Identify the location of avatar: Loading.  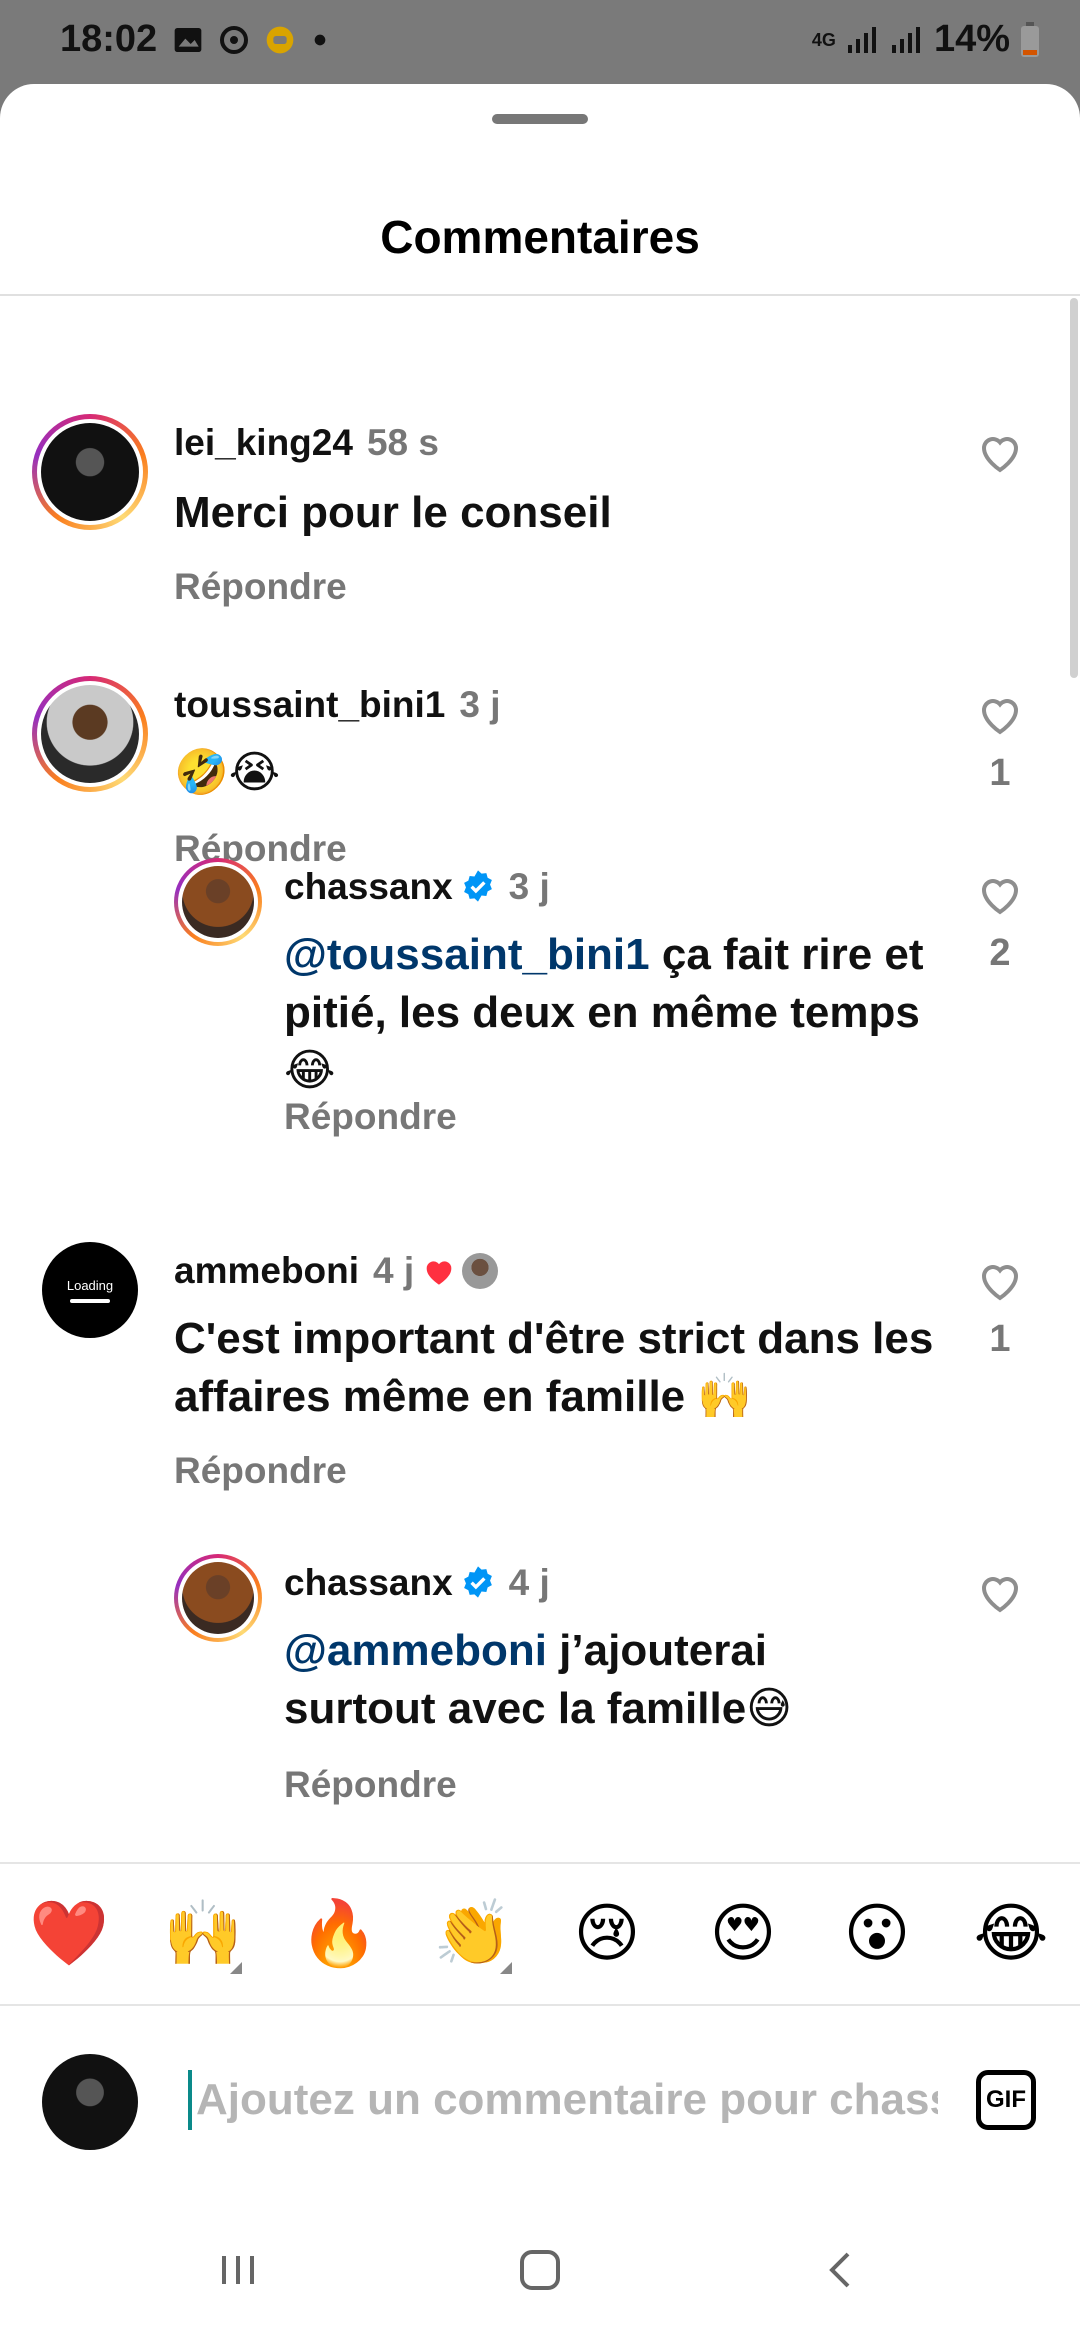
(90, 1290).